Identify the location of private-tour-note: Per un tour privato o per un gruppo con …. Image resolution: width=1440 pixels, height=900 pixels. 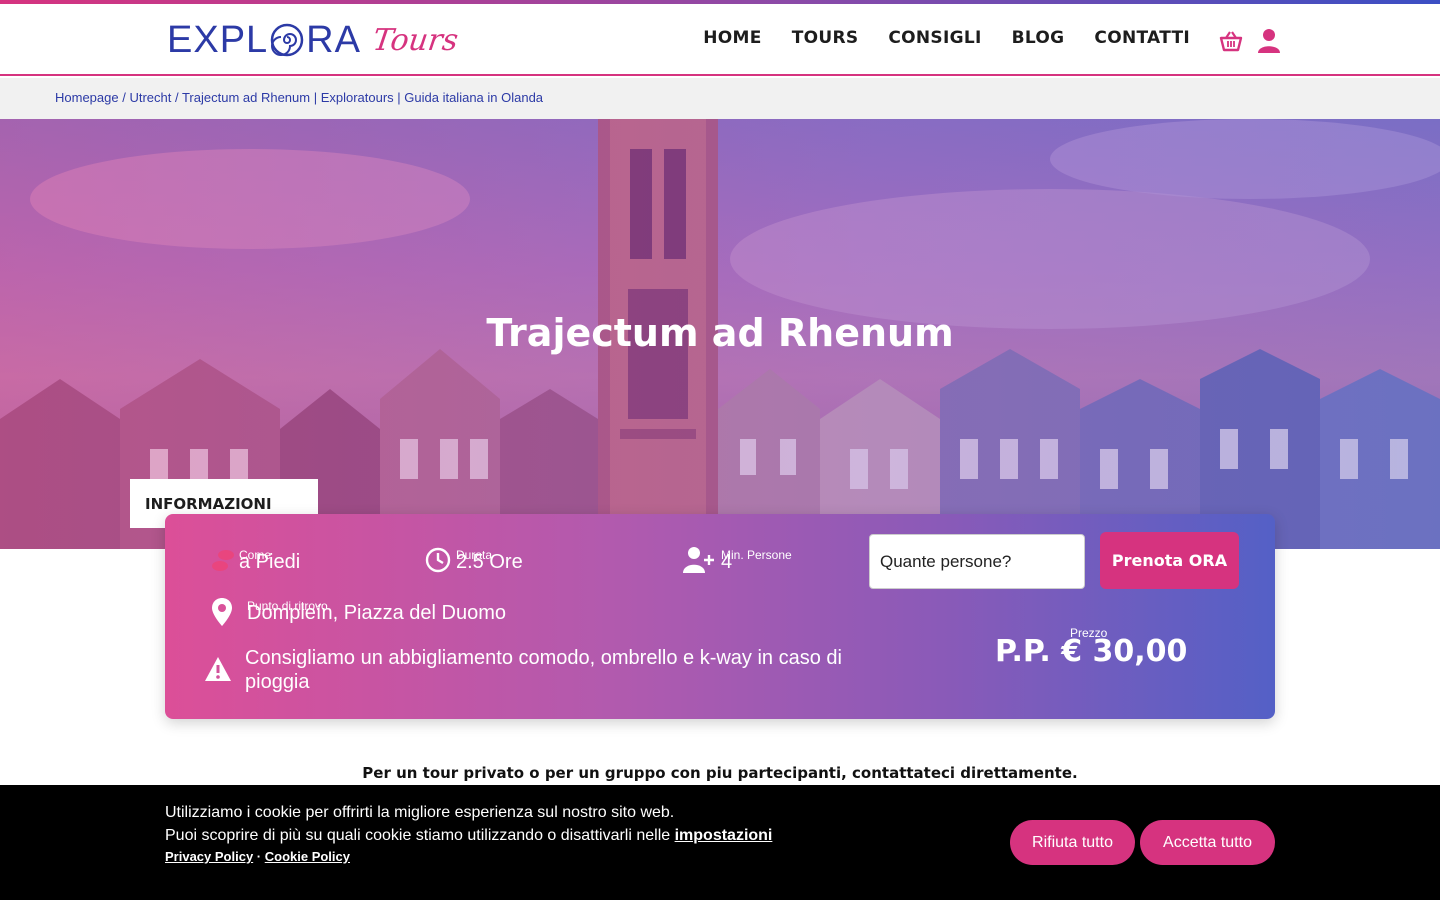
(720, 773).